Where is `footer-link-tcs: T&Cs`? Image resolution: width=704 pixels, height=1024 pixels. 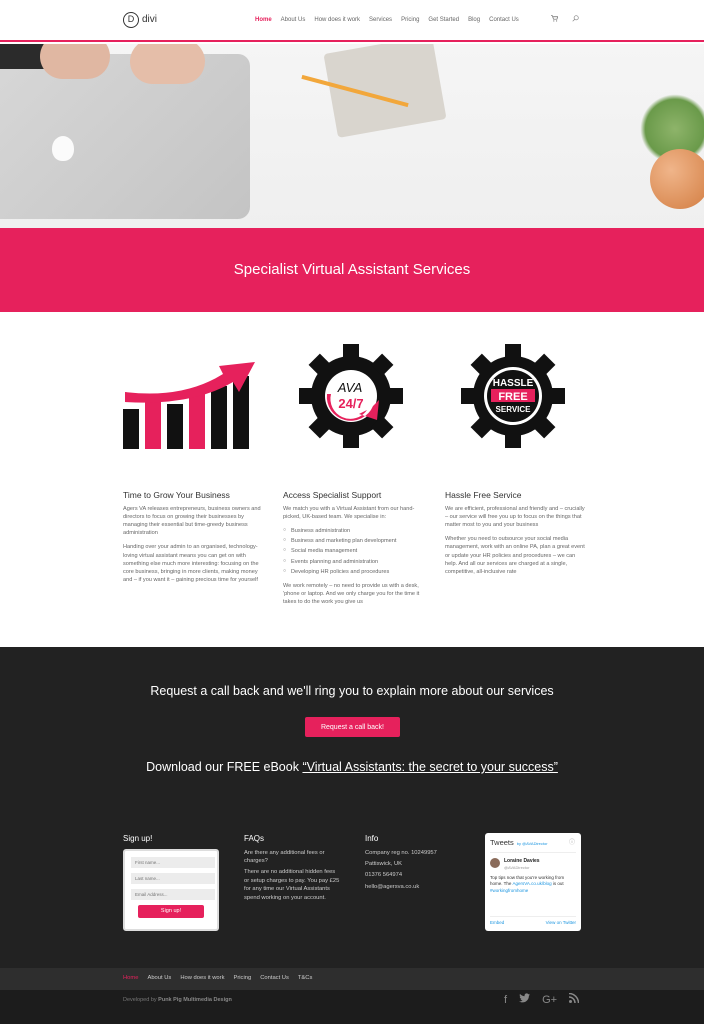 footer-link-tcs: T&Cs is located at coordinates (305, 978).